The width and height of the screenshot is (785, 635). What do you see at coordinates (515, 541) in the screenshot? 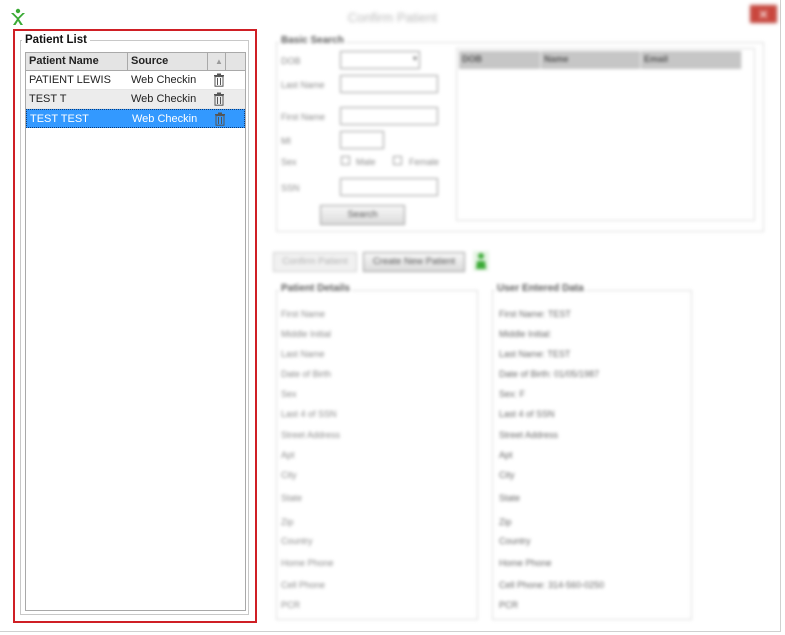
I see `user-entered-field: Country` at bounding box center [515, 541].